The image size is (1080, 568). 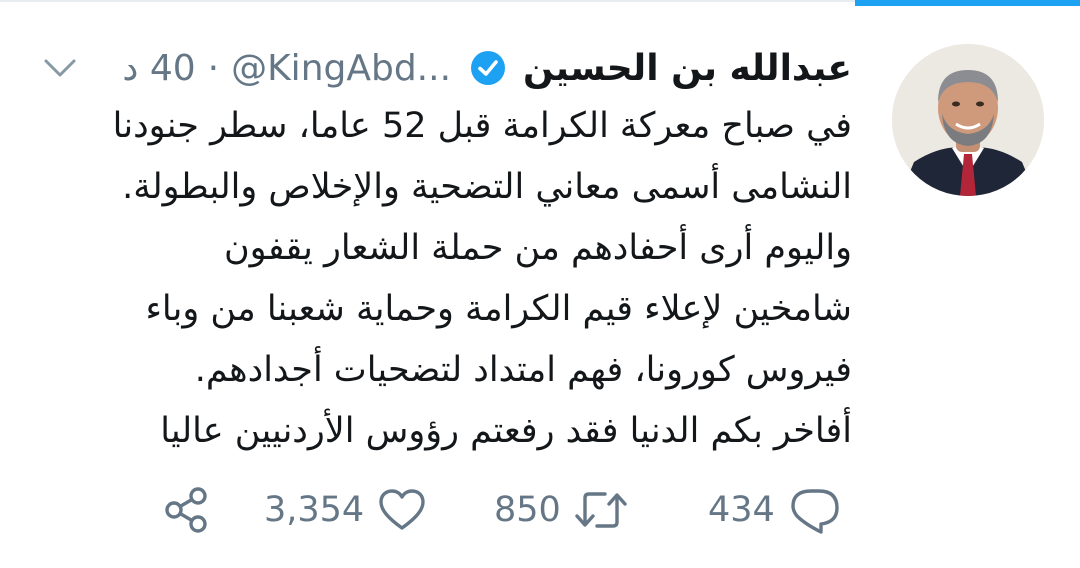 I want to click on reply-count: 434, so click(x=741, y=510).